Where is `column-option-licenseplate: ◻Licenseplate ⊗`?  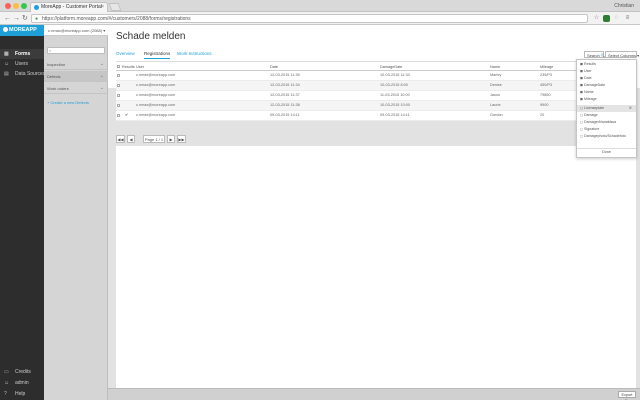 column-option-licenseplate: ◻Licenseplate ⊗ is located at coordinates (606, 108).